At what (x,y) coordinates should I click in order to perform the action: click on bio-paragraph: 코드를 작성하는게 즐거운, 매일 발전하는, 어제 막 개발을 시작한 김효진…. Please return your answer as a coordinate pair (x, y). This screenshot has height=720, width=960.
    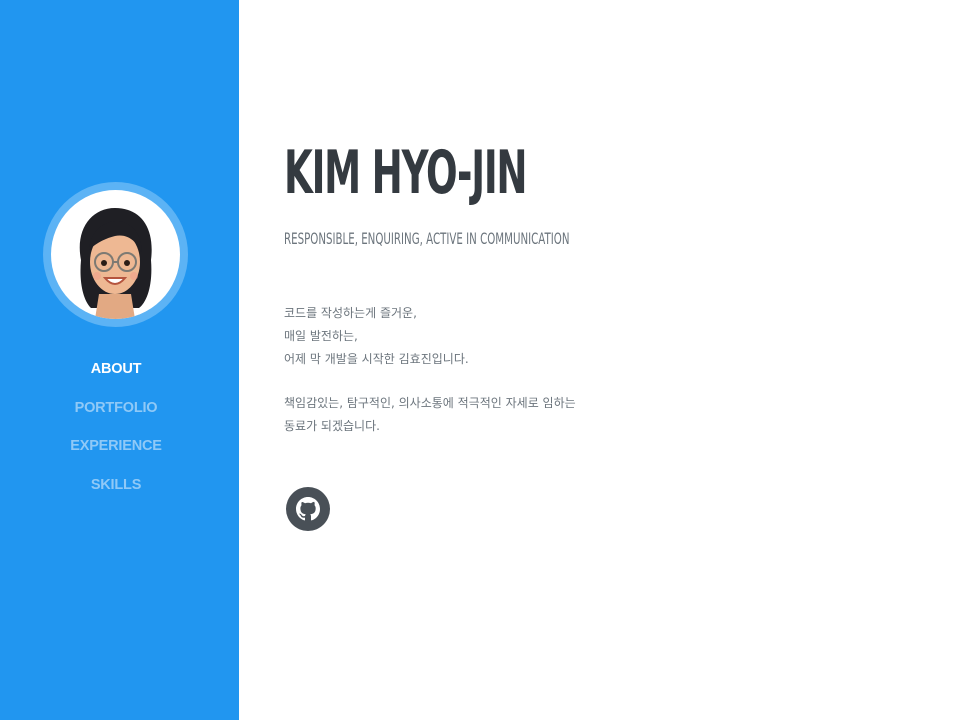
    Looking at the image, I should click on (494, 336).